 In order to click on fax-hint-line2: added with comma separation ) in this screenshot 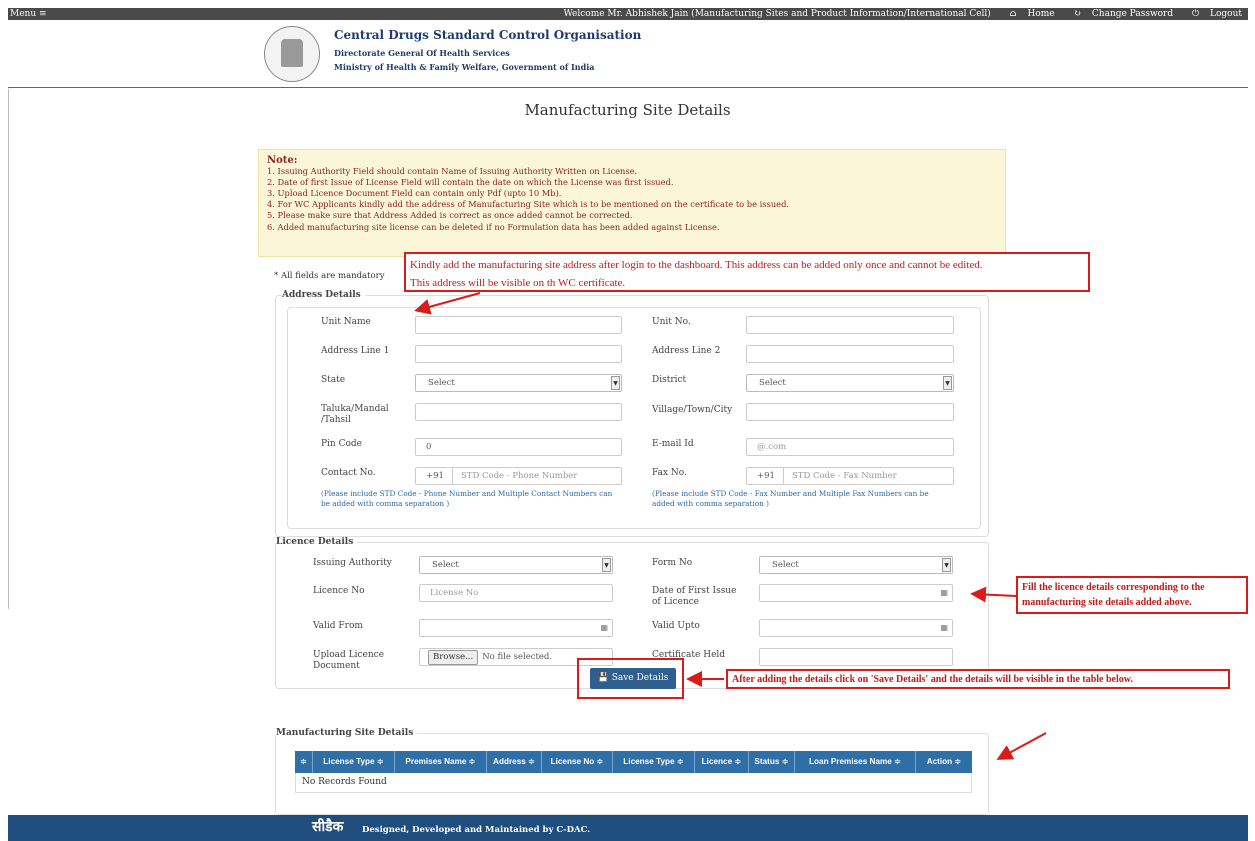, I will do `click(710, 503)`.